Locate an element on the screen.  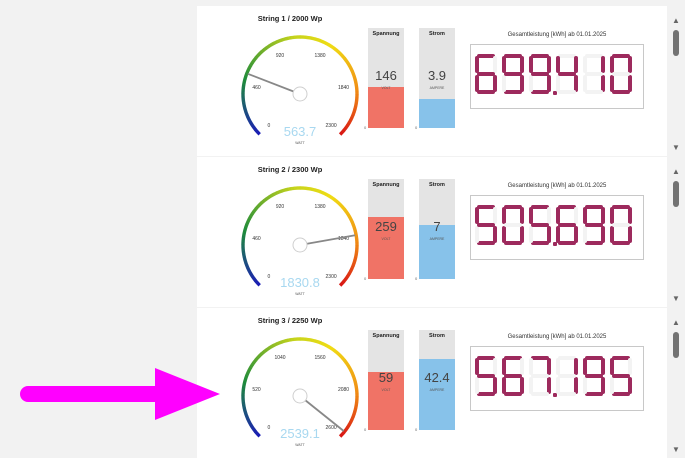
current-bar-value: 42.4 is located at coordinates (437, 377).